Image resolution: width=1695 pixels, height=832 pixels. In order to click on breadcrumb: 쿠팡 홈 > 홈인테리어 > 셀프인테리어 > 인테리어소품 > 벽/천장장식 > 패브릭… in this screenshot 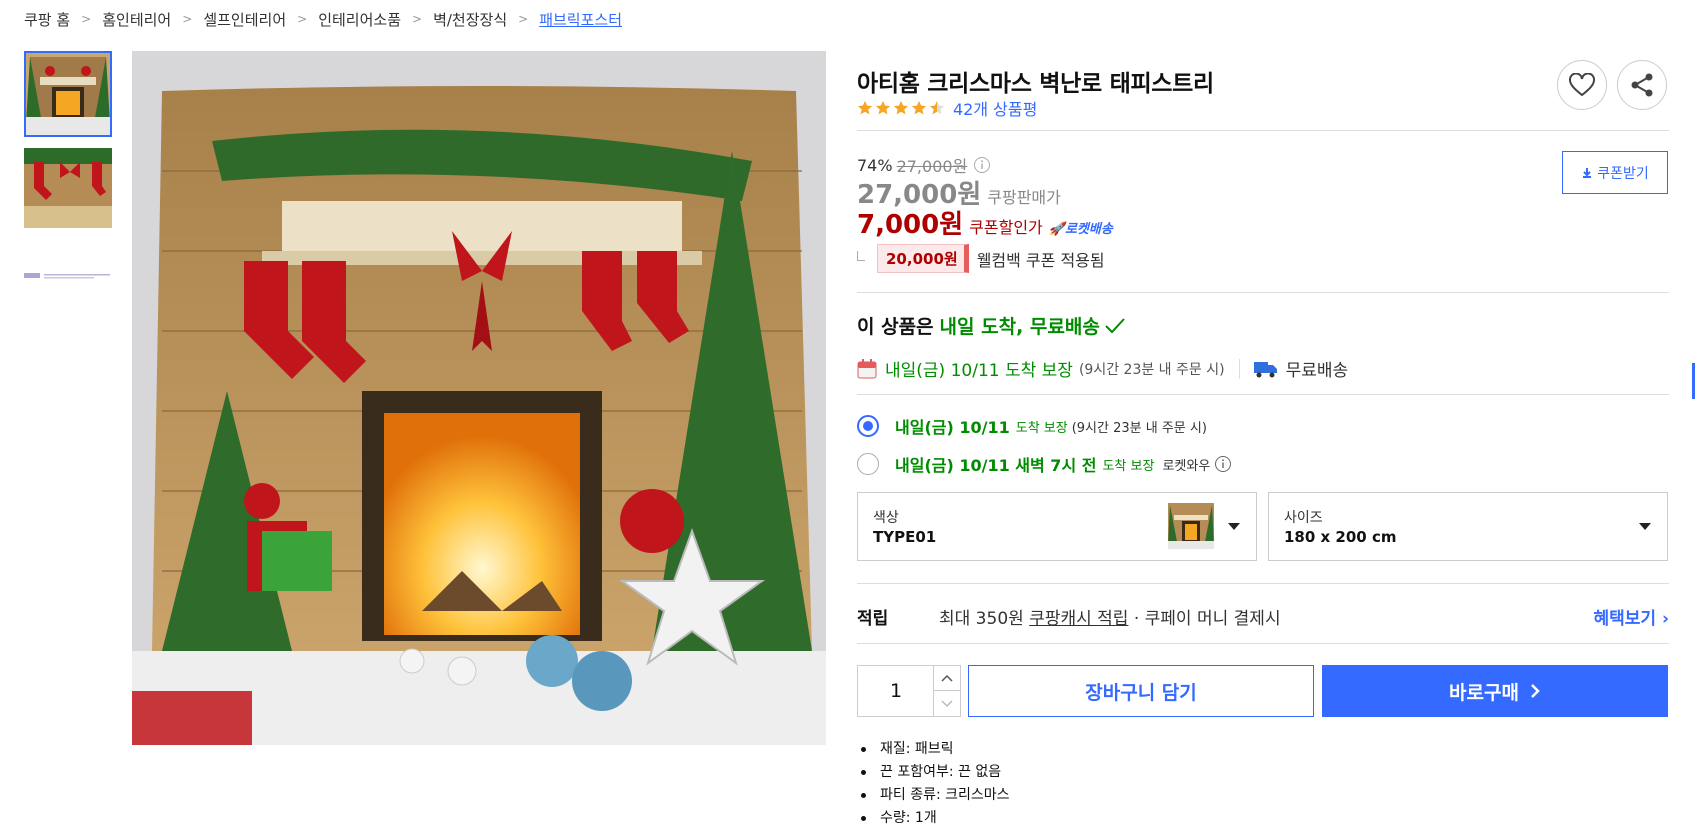, I will do `click(323, 19)`.